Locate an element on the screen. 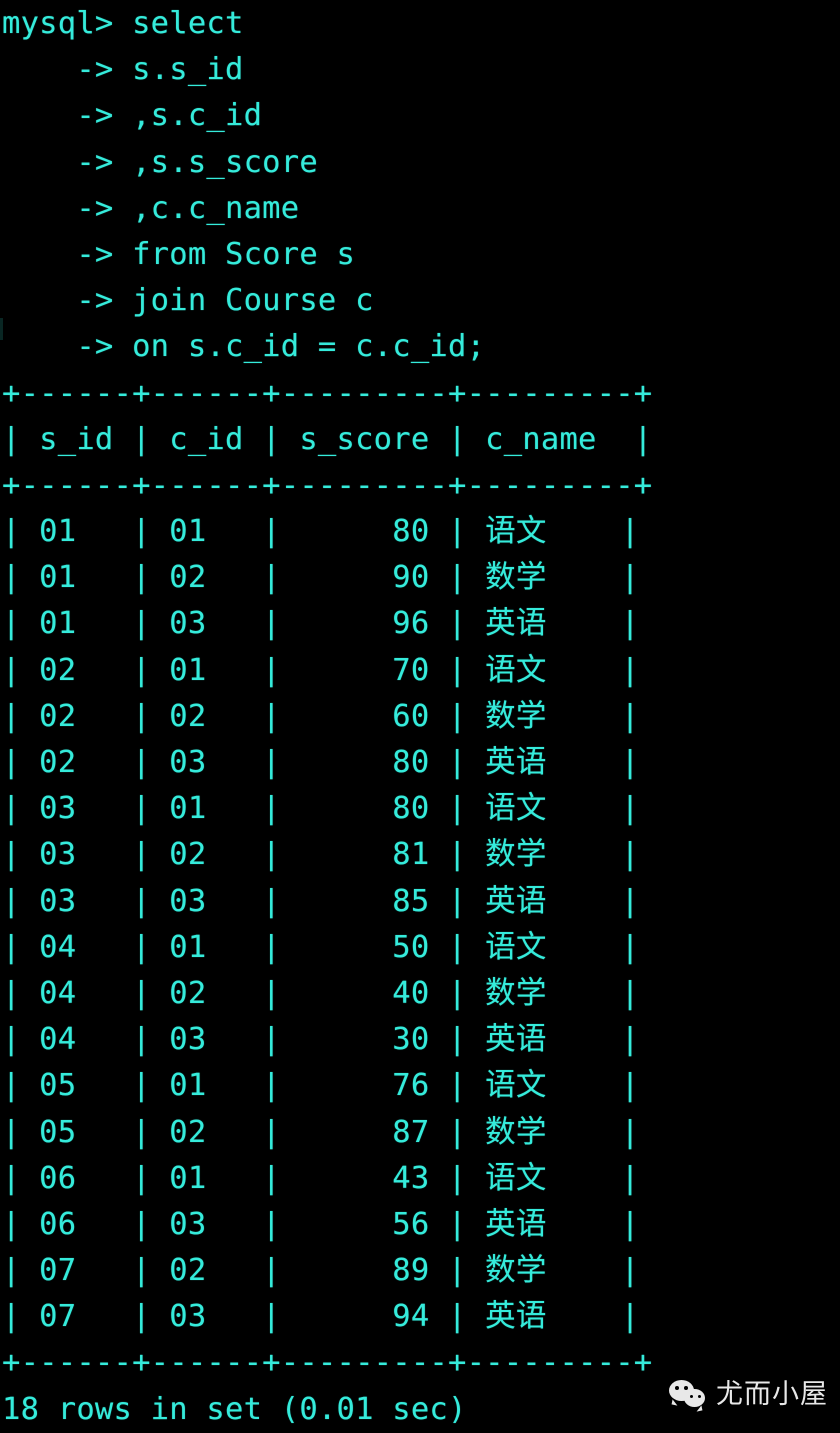 This screenshot has width=840, height=1433. sql-line: -> join Course c is located at coordinates (188, 301).